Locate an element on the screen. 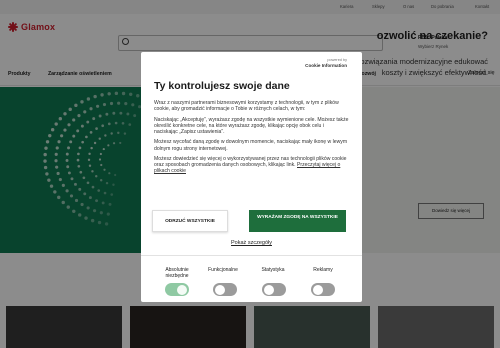 The height and width of the screenshot is (348, 500). toggle-label-statistics: Statystyka is located at coordinates (273, 270).